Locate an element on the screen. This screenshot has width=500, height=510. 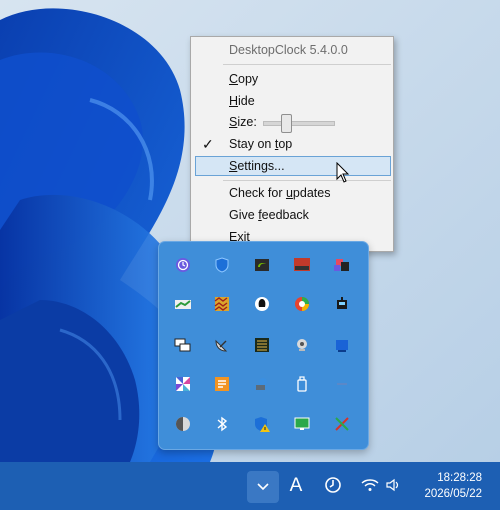
webcam-icon is located at coordinates (302, 345).